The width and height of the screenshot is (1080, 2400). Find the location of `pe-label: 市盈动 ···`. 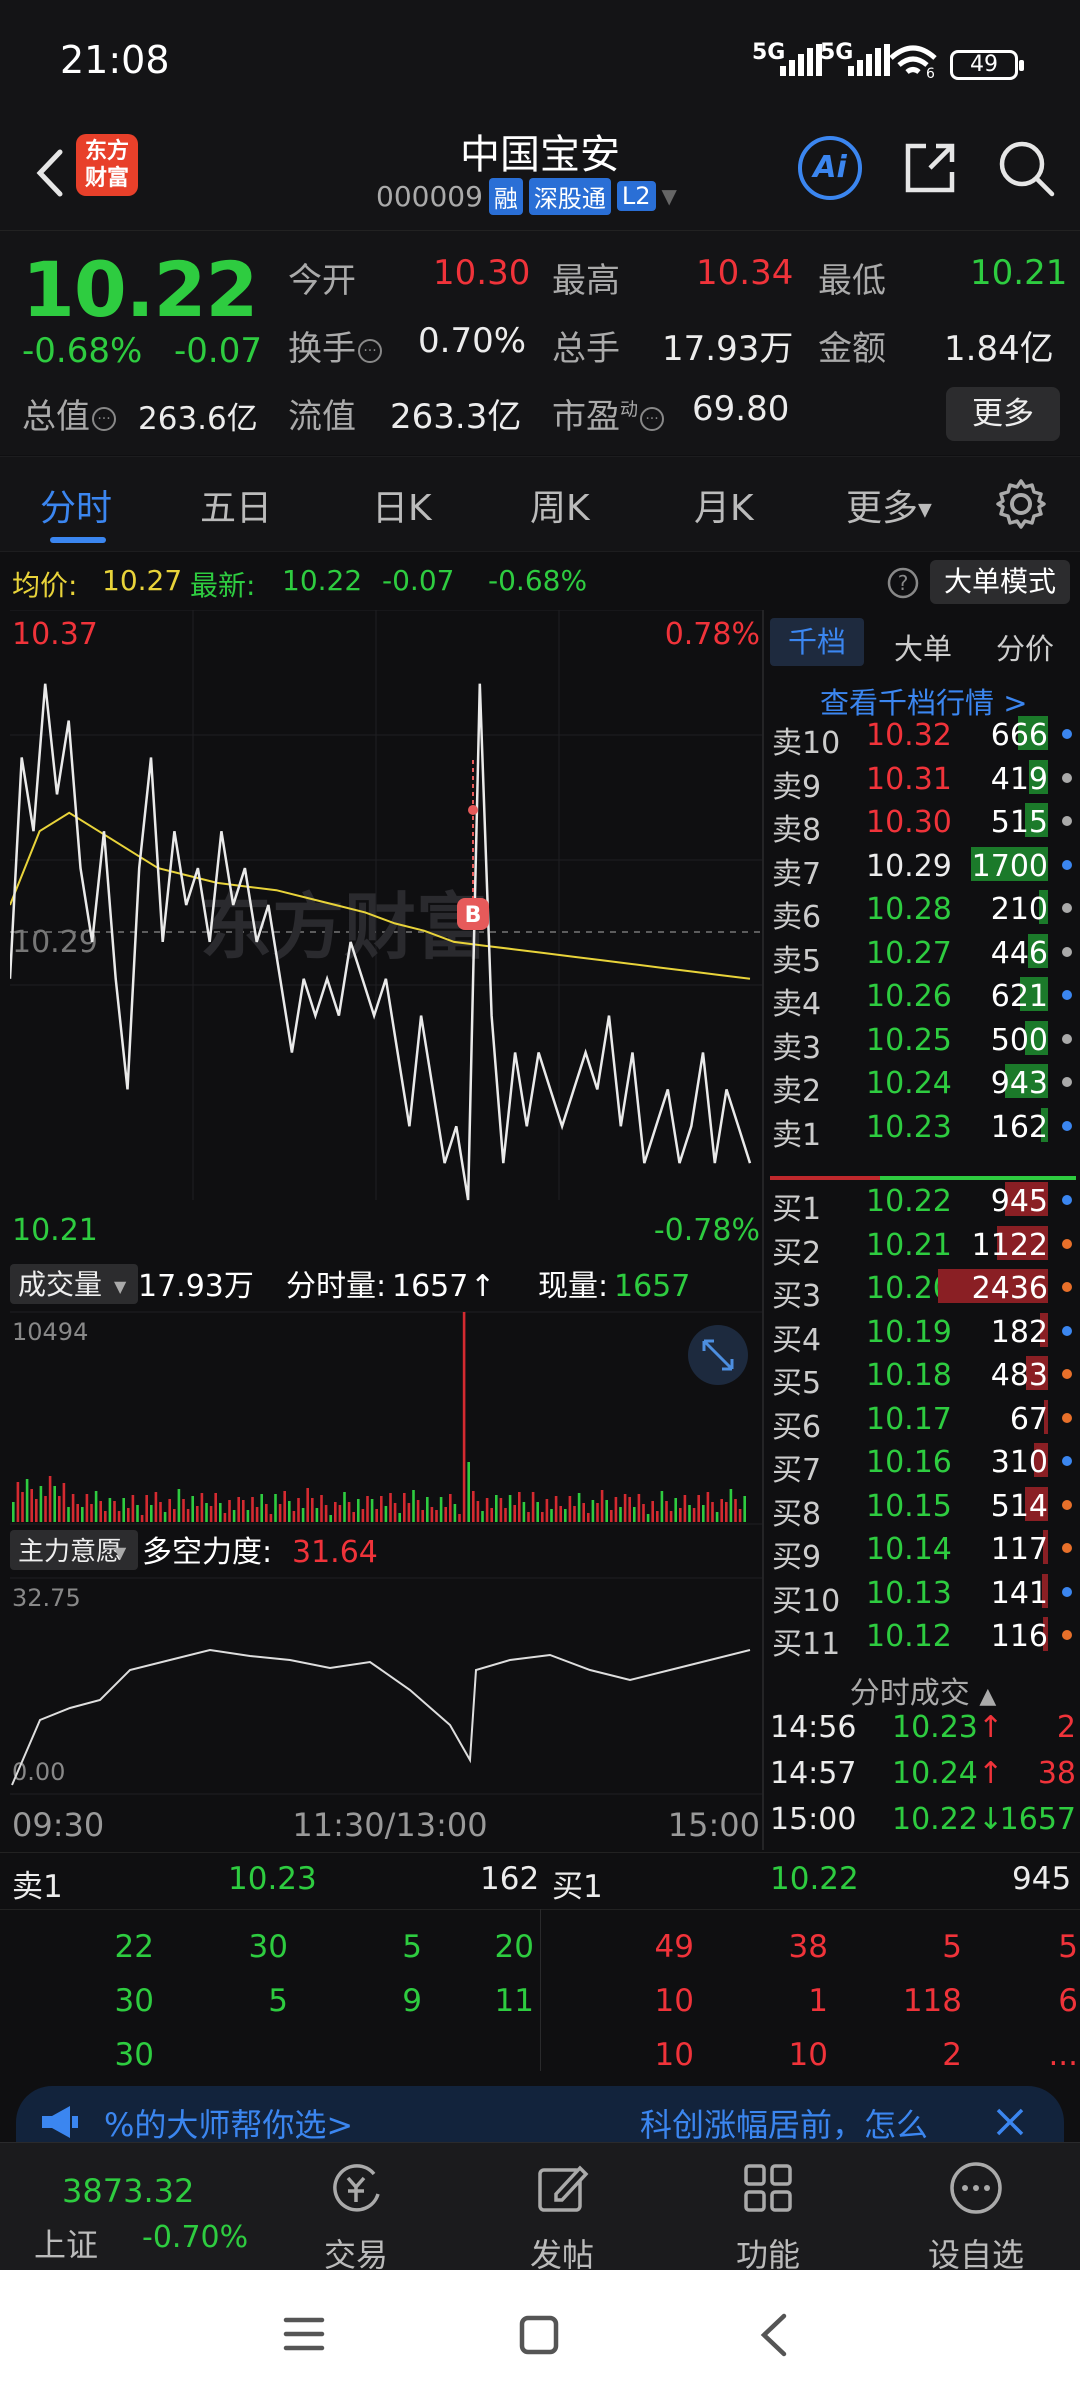

pe-label: 市盈动 ··· is located at coordinates (608, 413).